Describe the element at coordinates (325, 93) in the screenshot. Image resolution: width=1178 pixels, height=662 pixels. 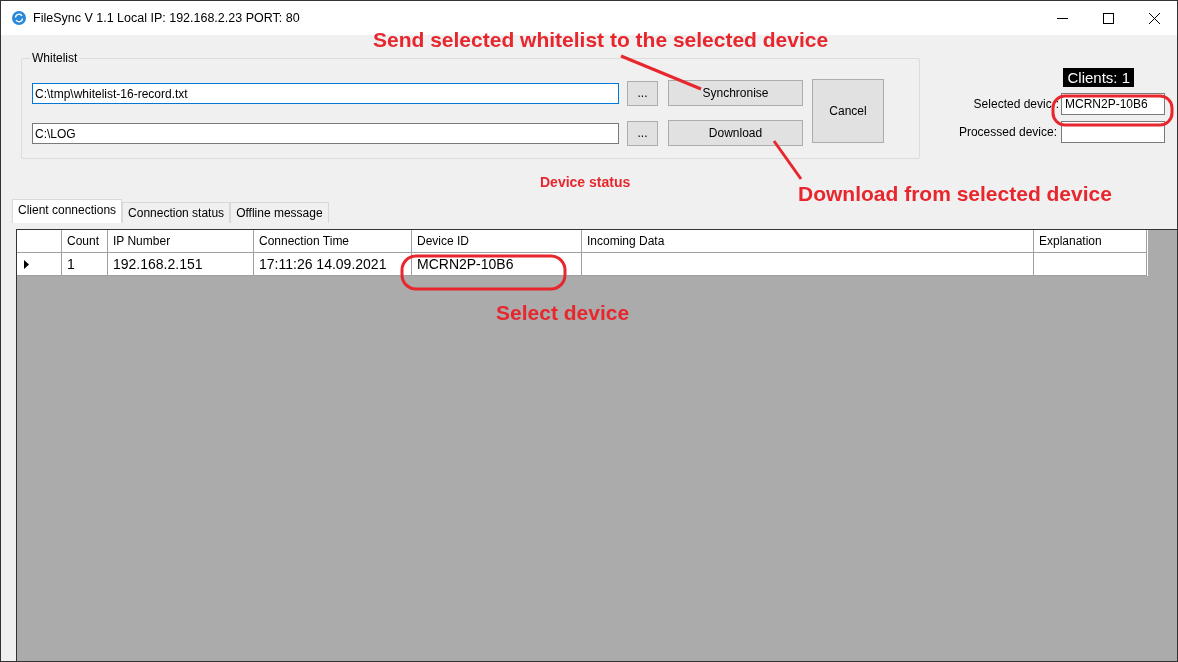
I see `path-field: C:\tmp\whitelist-16-record.txt` at that location.